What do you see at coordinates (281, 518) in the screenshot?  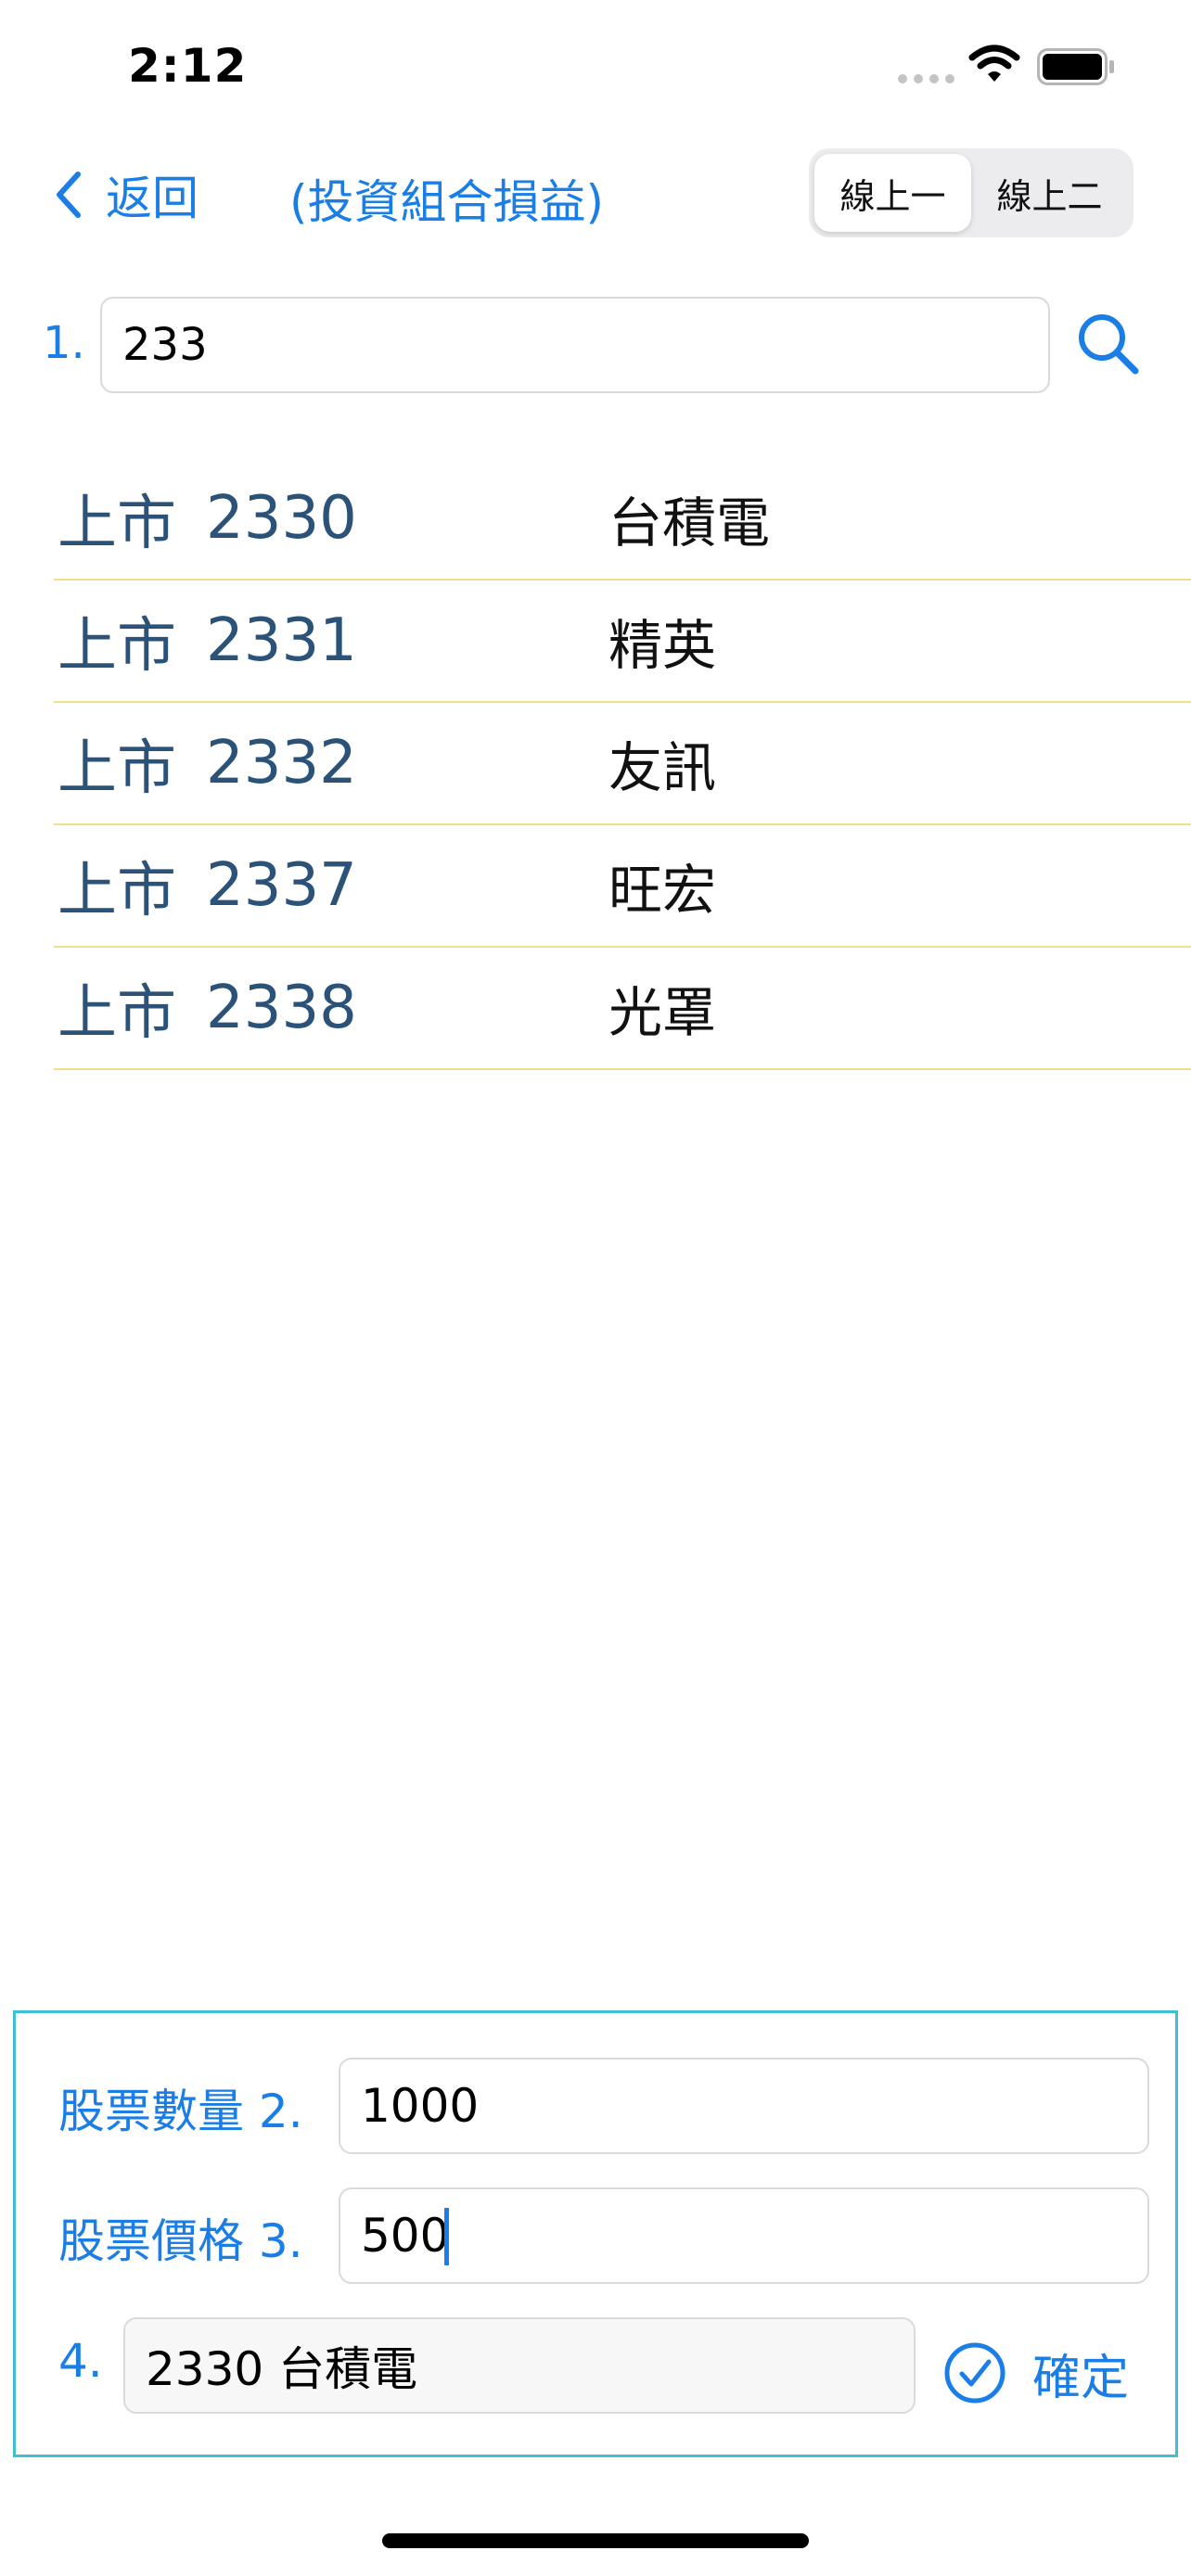 I see `result-code: 2330` at bounding box center [281, 518].